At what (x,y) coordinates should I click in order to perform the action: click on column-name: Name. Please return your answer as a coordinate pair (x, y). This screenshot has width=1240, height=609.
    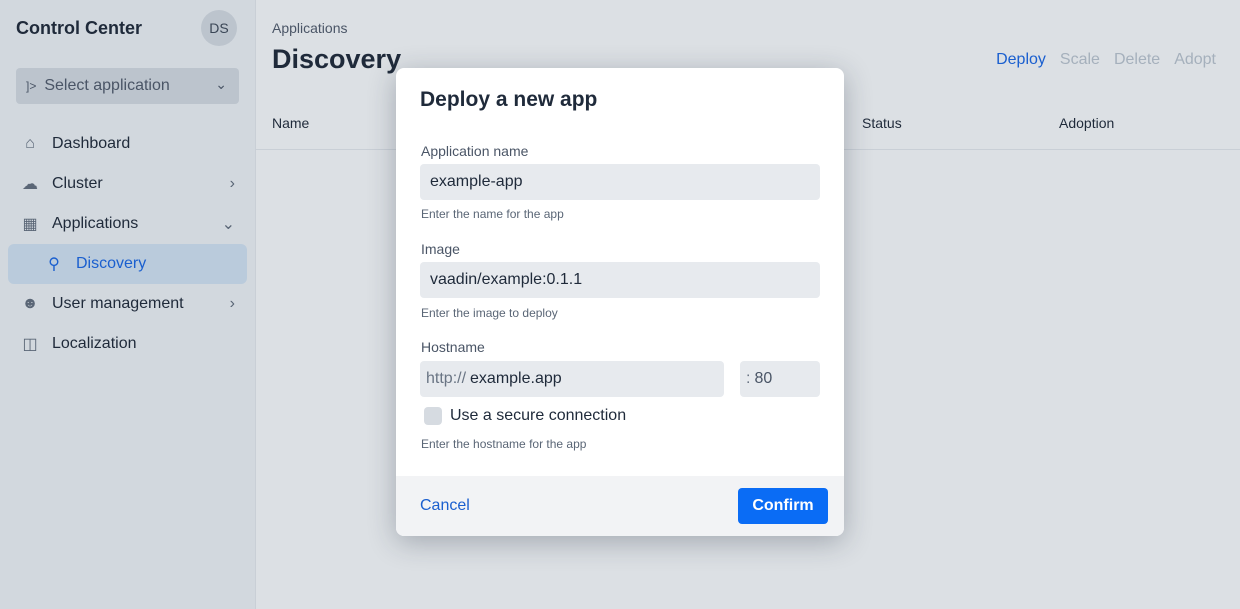
    Looking at the image, I should click on (290, 123).